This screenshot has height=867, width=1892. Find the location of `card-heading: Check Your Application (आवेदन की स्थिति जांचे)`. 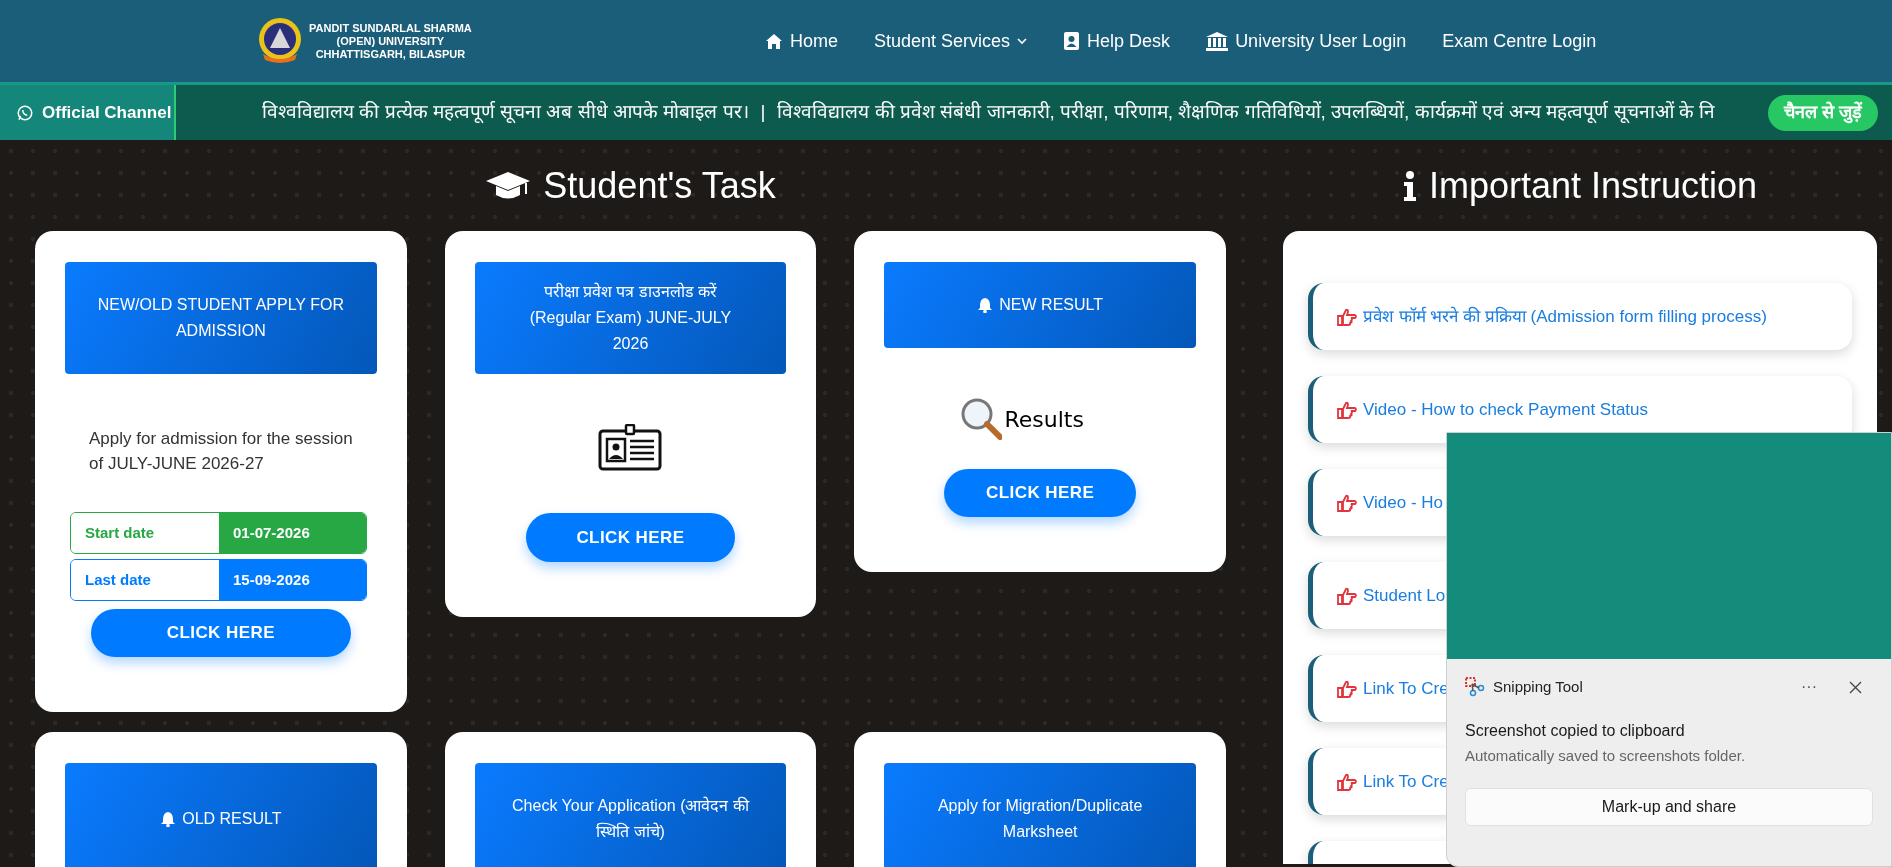

card-heading: Check Your Application (आवेदन की स्थिति जांचे) is located at coordinates (631, 818).